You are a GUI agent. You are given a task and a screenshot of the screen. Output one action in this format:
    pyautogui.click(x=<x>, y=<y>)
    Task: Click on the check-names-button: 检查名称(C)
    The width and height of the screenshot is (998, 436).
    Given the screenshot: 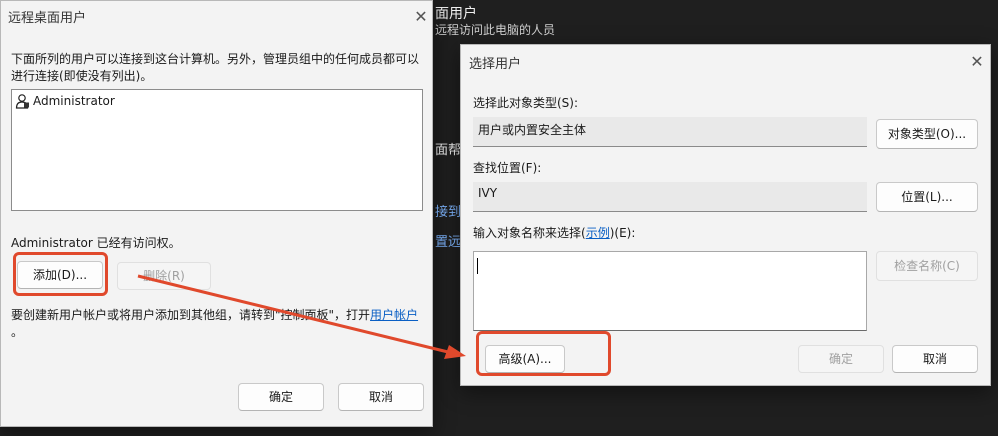 What is the action you would take?
    pyautogui.click(x=927, y=266)
    